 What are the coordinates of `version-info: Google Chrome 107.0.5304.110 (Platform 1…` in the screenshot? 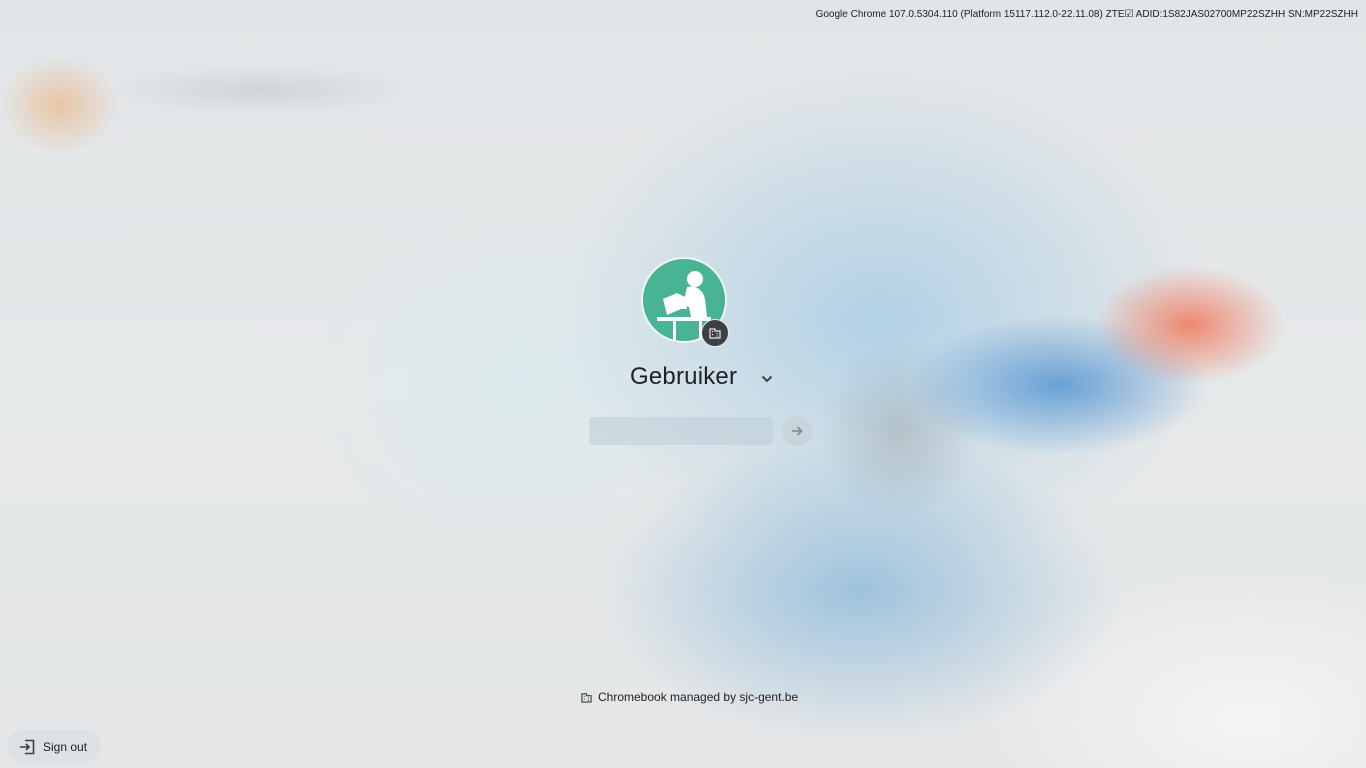 It's located at (1086, 14).